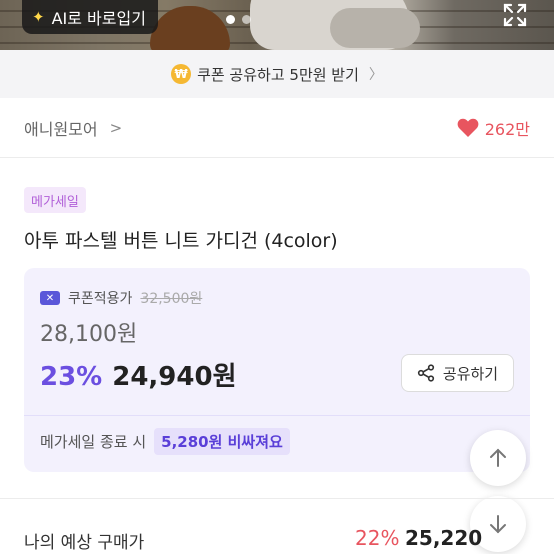 This screenshot has width=554, height=554. I want to click on product-image: ✦ AI로 바로입기, so click(277, 25).